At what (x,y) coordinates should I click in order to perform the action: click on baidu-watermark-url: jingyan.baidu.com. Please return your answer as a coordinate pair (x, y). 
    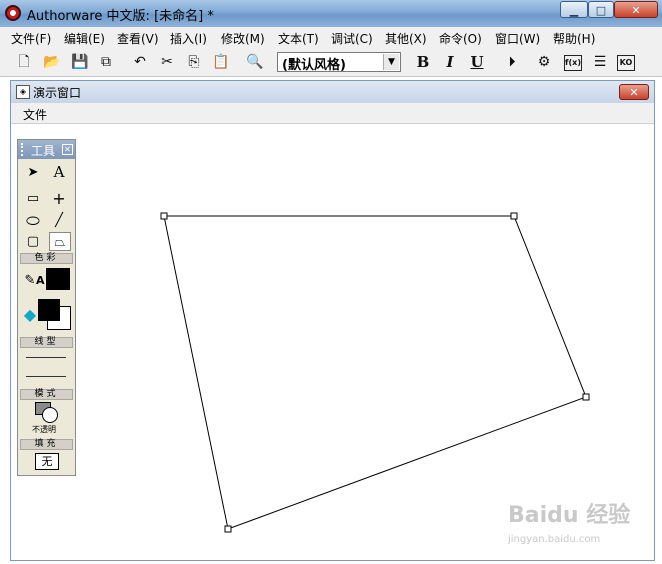
    Looking at the image, I should click on (554, 539).